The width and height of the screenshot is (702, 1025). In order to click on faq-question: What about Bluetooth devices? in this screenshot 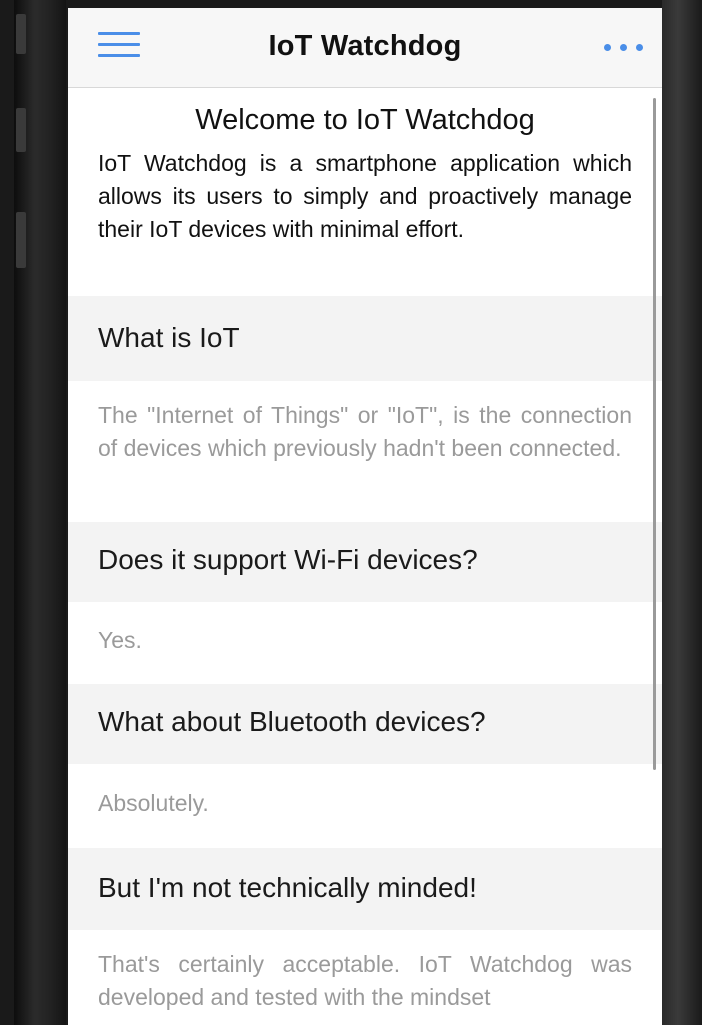, I will do `click(292, 721)`.